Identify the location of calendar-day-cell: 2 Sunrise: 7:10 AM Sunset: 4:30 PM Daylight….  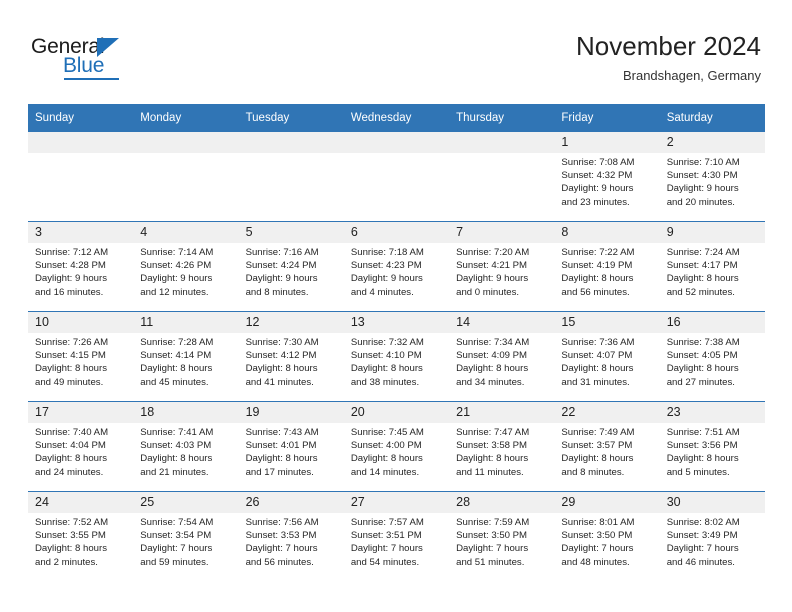
(712, 177).